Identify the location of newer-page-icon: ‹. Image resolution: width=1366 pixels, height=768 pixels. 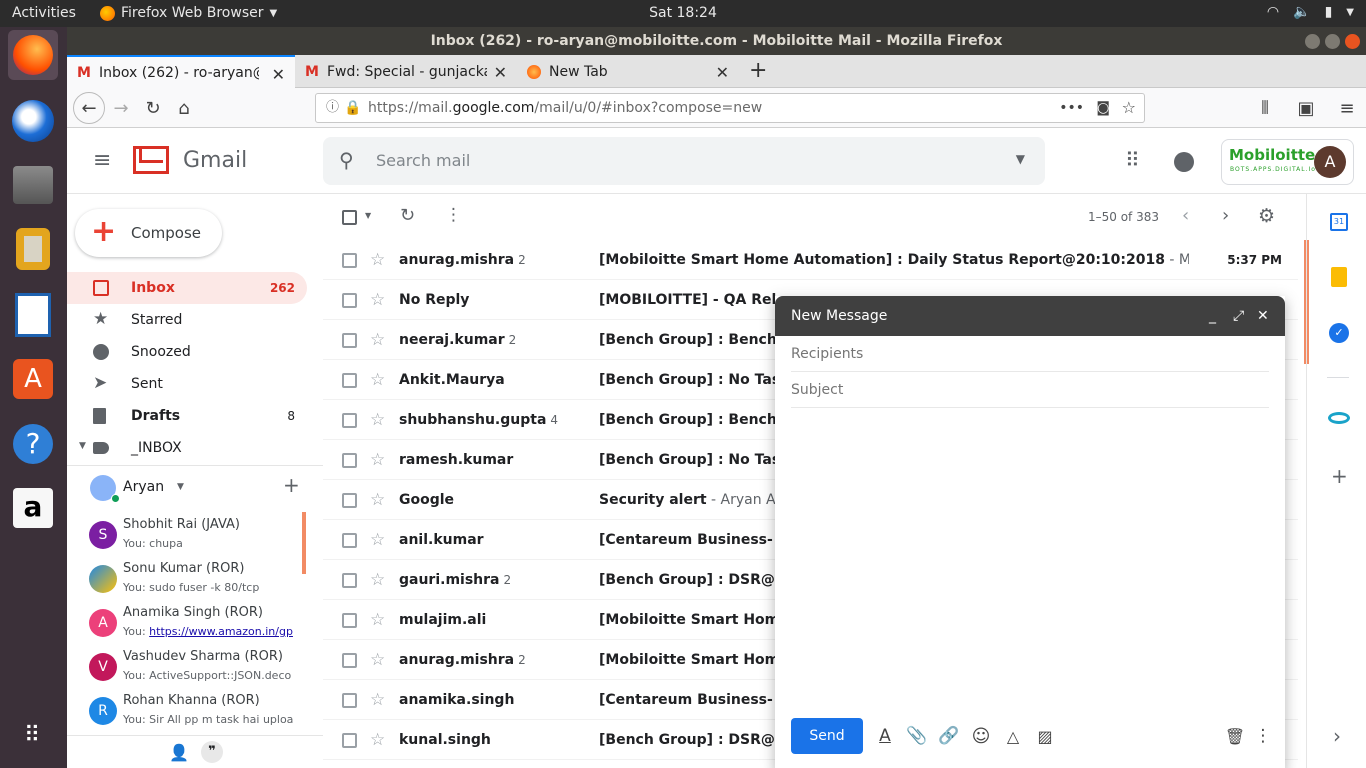
(1185, 215).